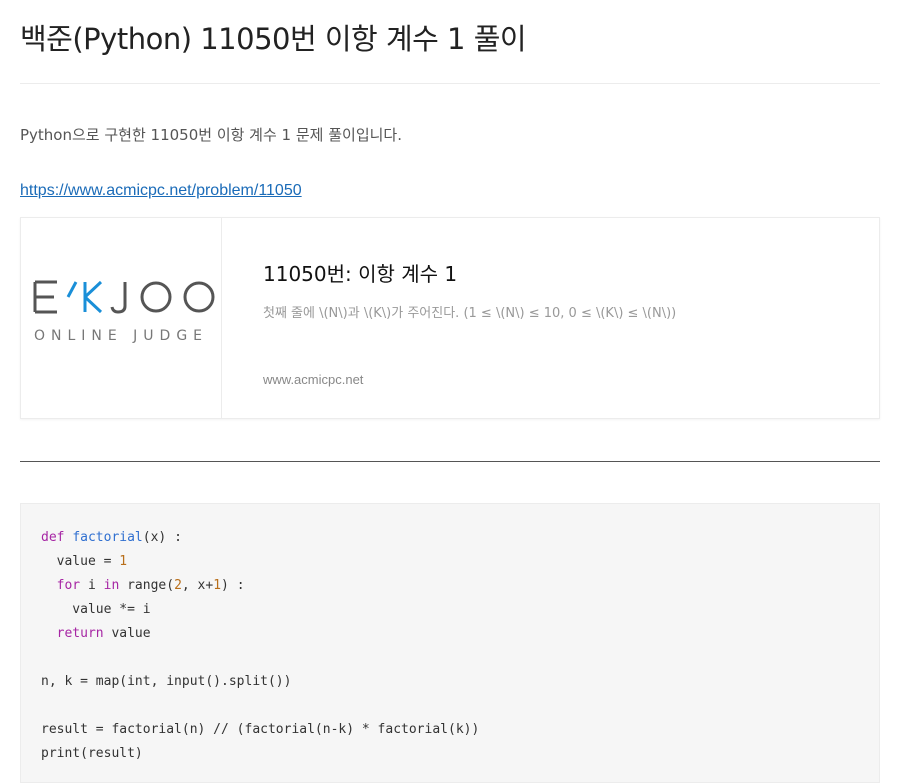 The image size is (905, 783). Describe the element at coordinates (450, 83) in the screenshot. I see `title-divider` at that location.